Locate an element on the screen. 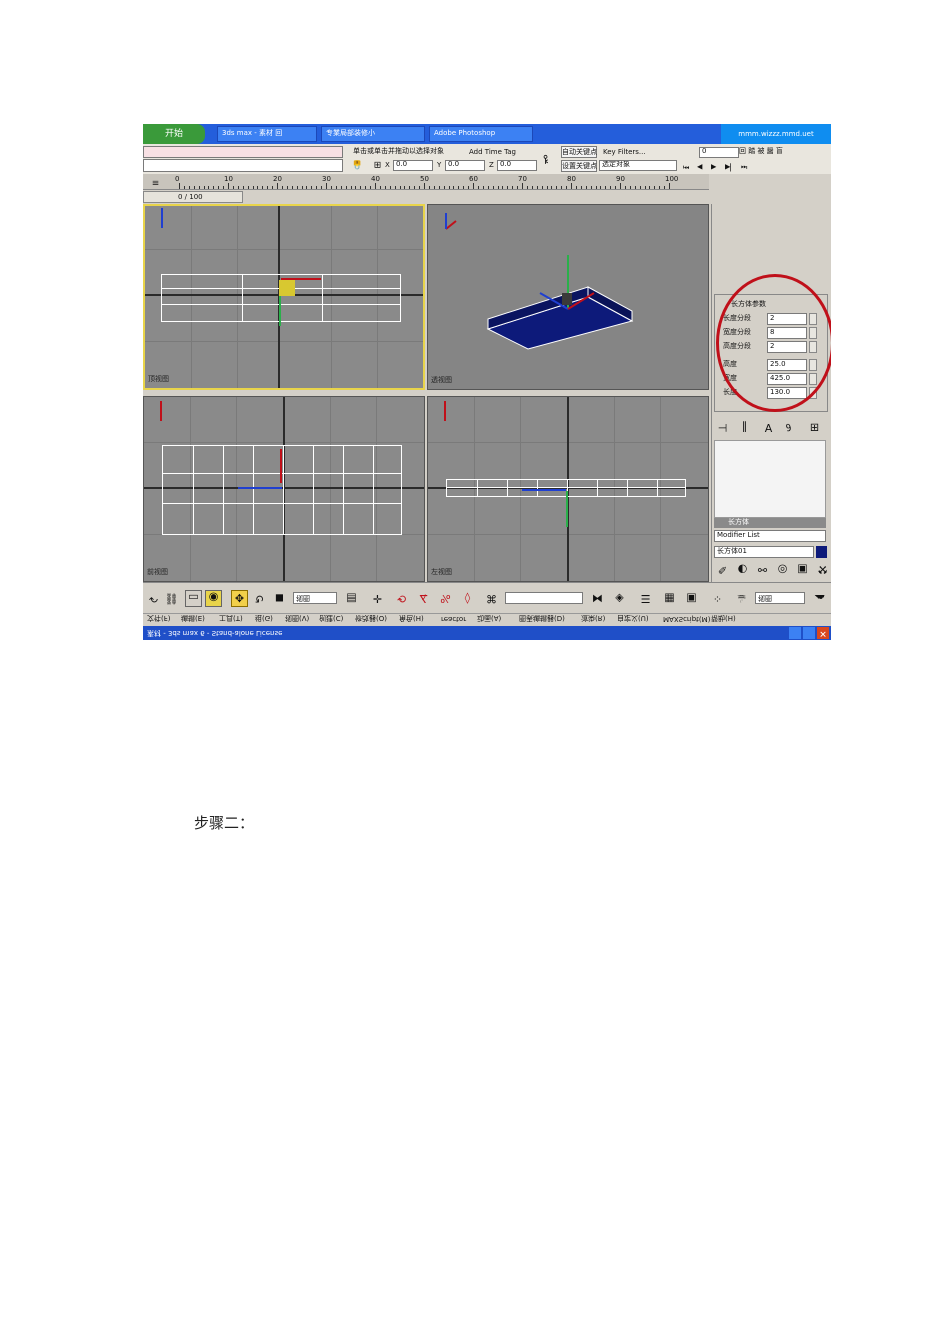 The height and width of the screenshot is (1344, 950). selection-filter-dropdown: 选定对象 is located at coordinates (638, 165).